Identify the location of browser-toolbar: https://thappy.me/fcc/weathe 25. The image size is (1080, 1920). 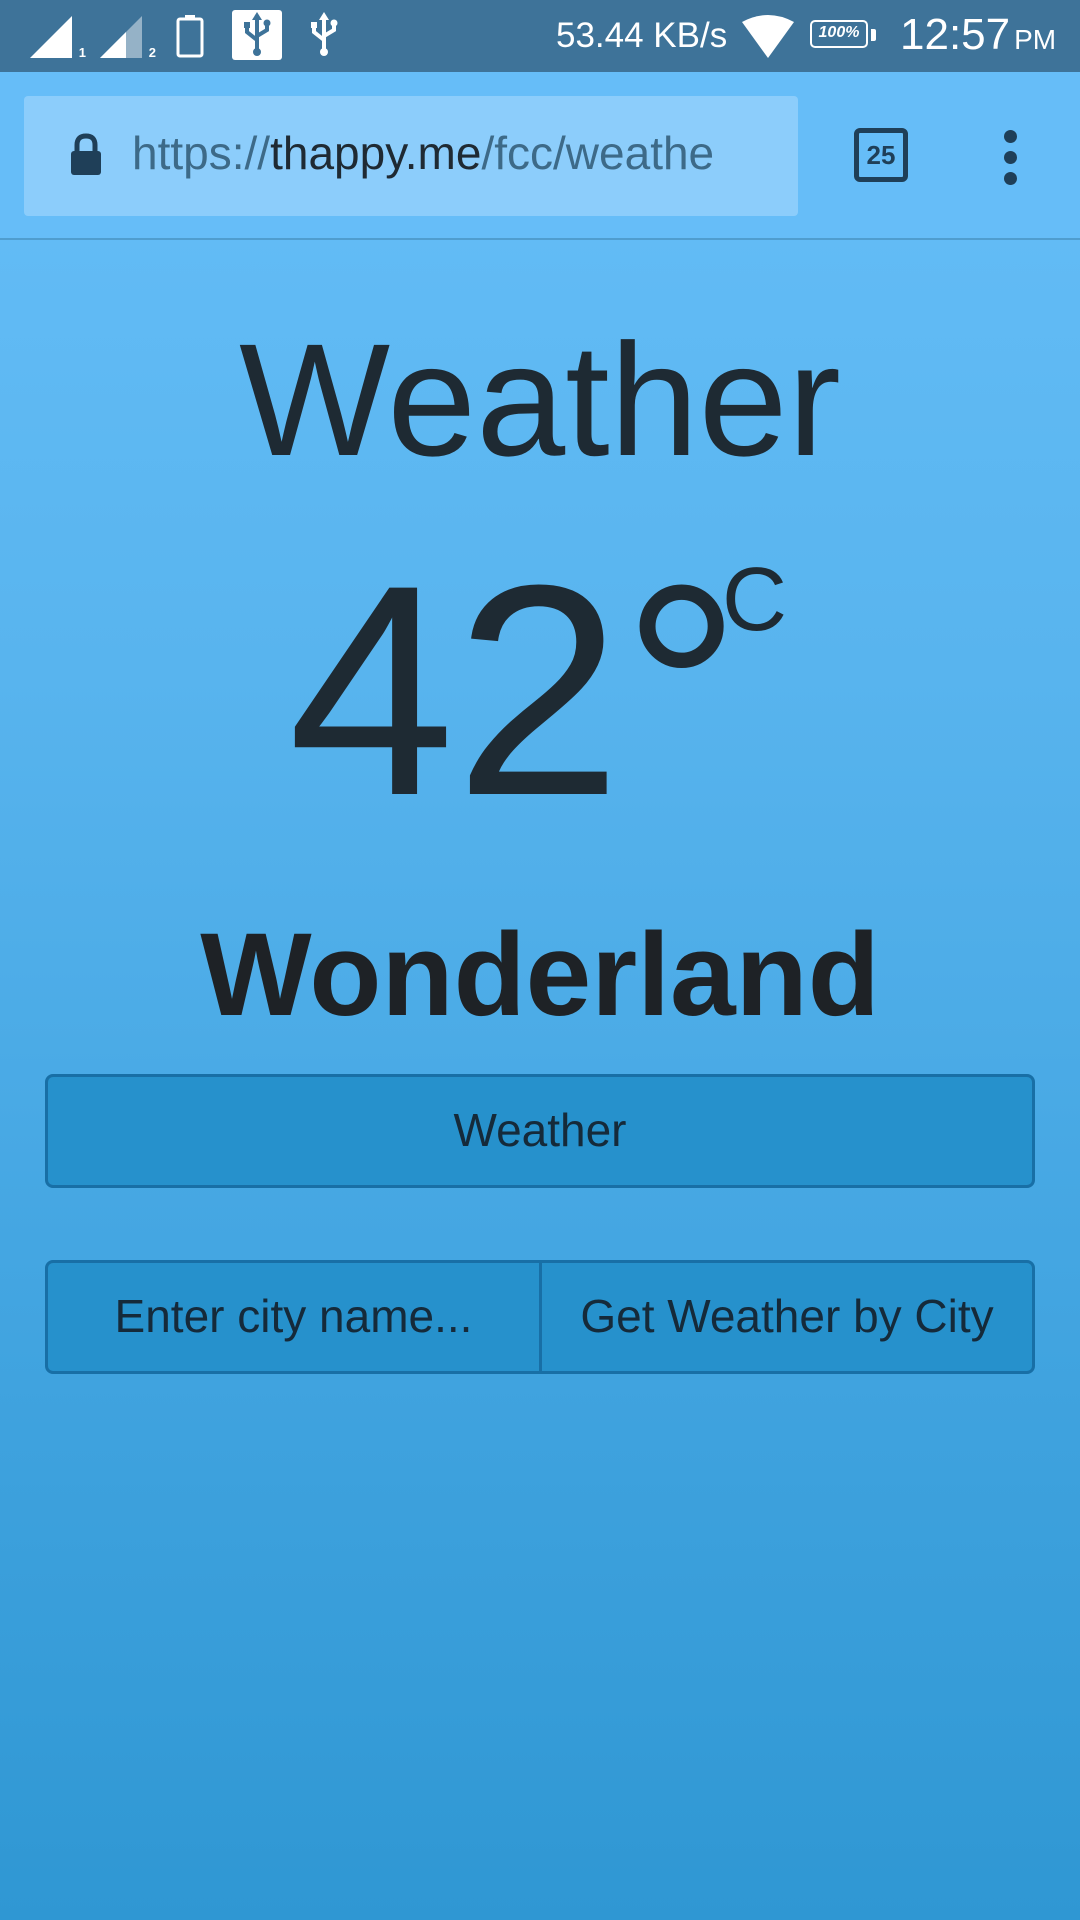
(540, 156).